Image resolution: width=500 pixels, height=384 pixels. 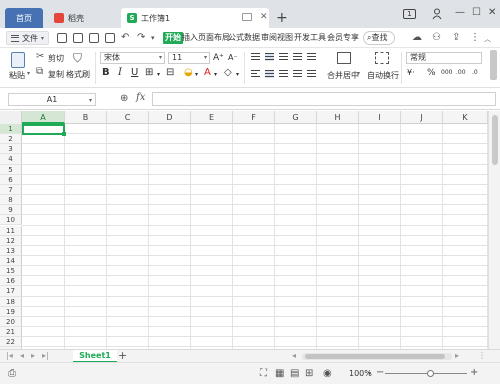 What do you see at coordinates (343, 75) in the screenshot?
I see `merge-center-label: 合并居中` at bounding box center [343, 75].